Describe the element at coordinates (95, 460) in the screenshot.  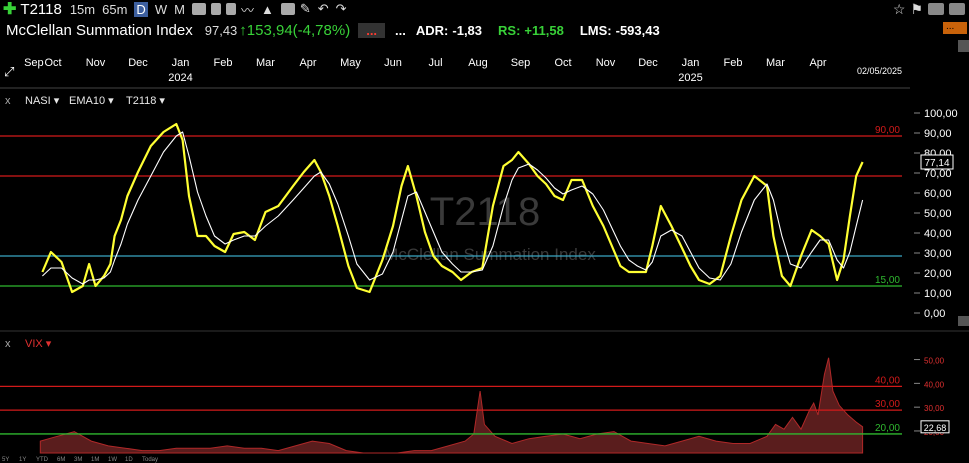
I see `range-button-1m: 1M` at that location.